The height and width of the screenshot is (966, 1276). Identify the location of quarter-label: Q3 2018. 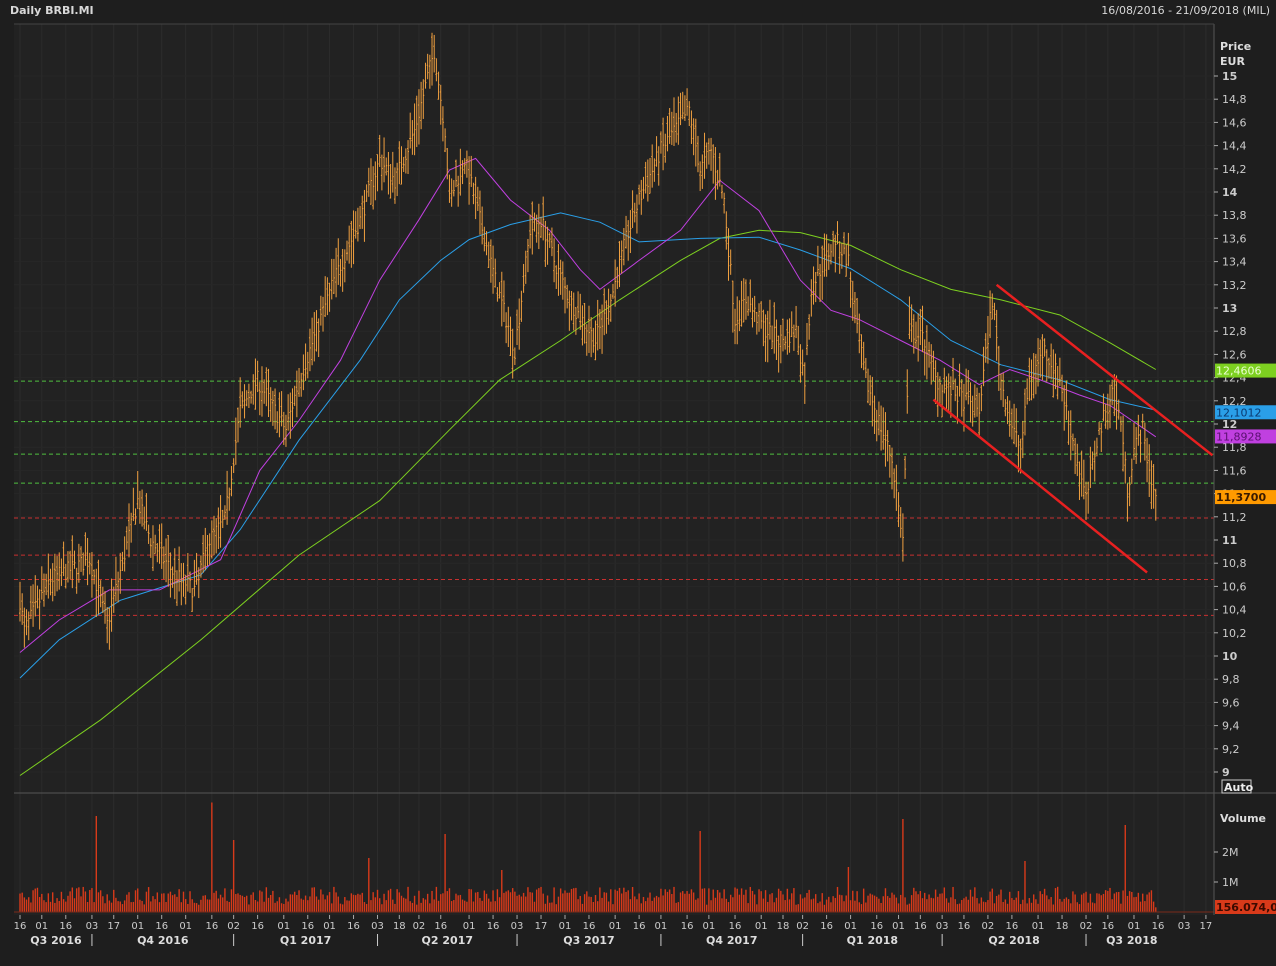
(1131, 940).